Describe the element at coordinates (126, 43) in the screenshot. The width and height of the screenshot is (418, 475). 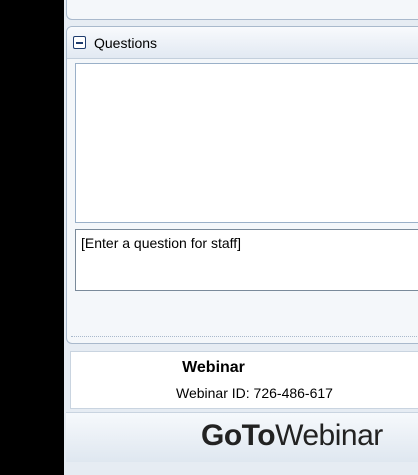
I see `questions-title: Questions` at that location.